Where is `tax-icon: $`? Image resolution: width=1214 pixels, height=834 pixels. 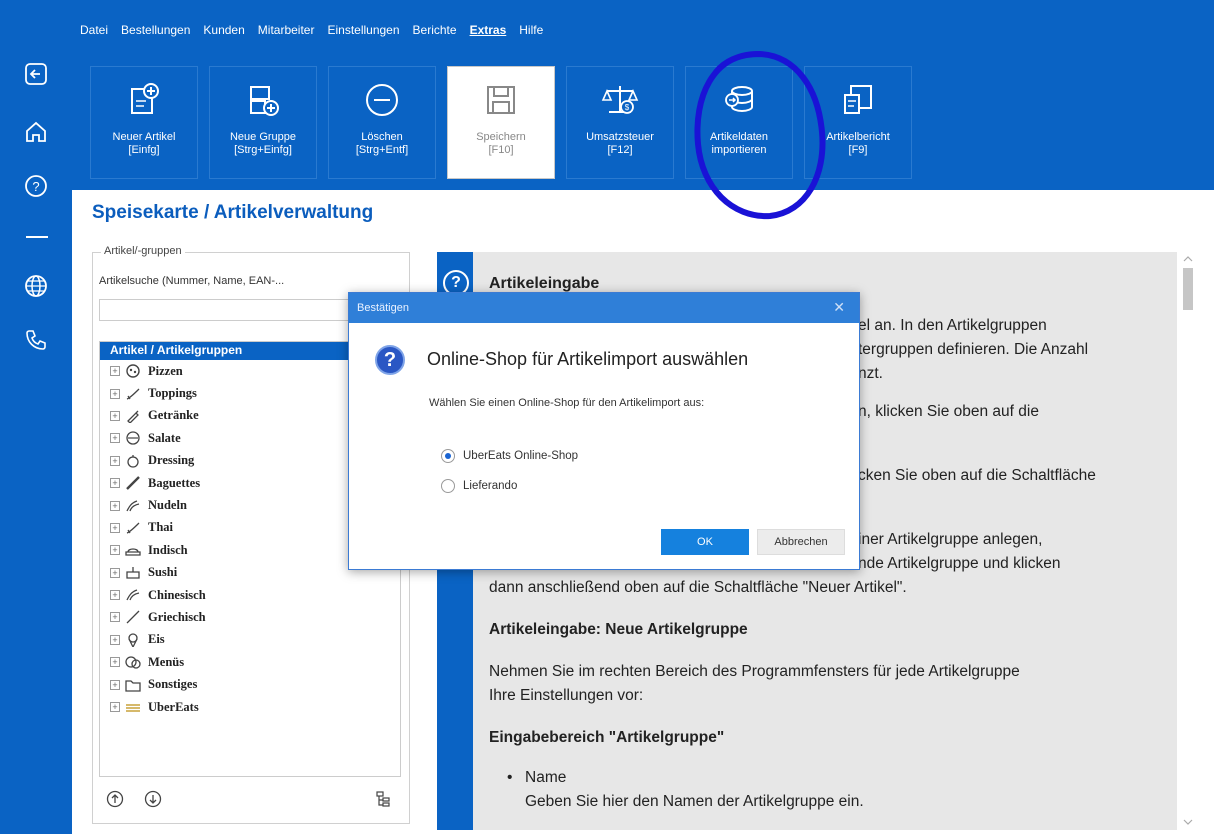 tax-icon: $ is located at coordinates (620, 100).